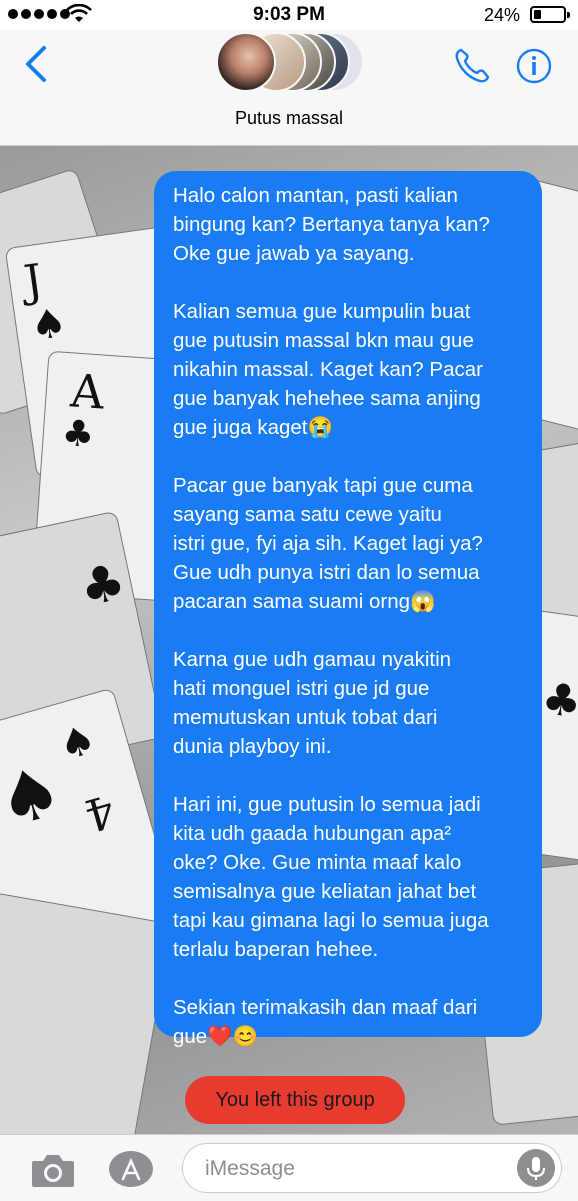 Image resolution: width=578 pixels, height=1201 pixels. Describe the element at coordinates (325, 1022) in the screenshot. I see `message-paragraph: Sekian terimakasih dan maaf dari gue❤️😊` at that location.